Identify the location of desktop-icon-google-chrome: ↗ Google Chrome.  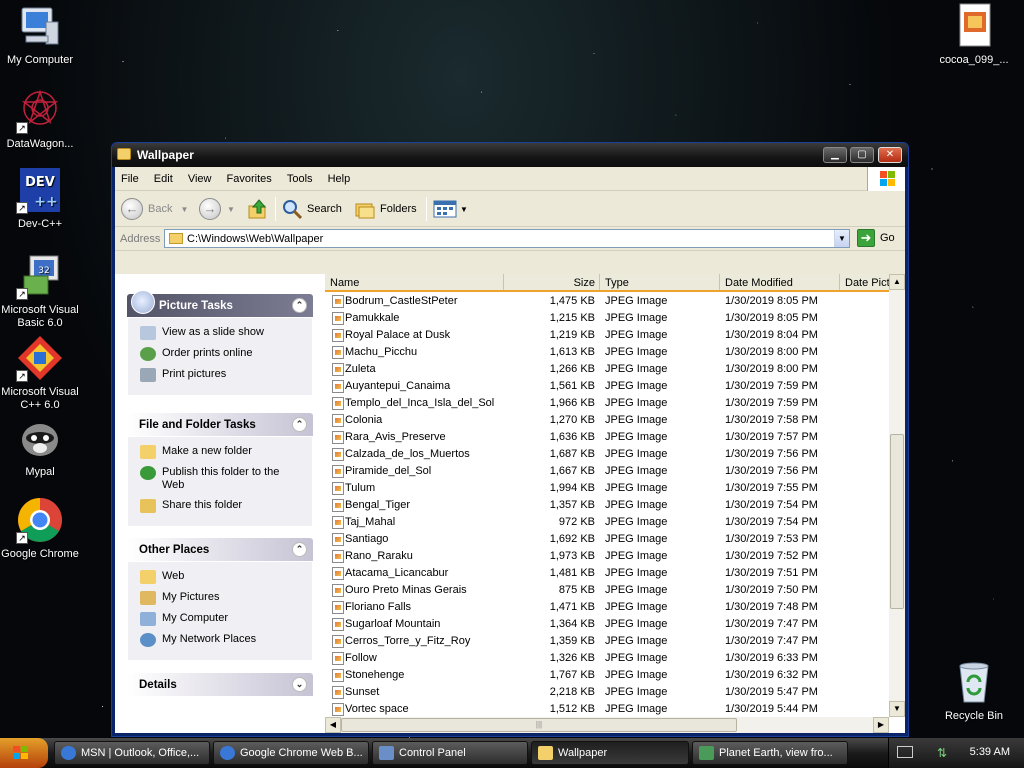
(40, 528).